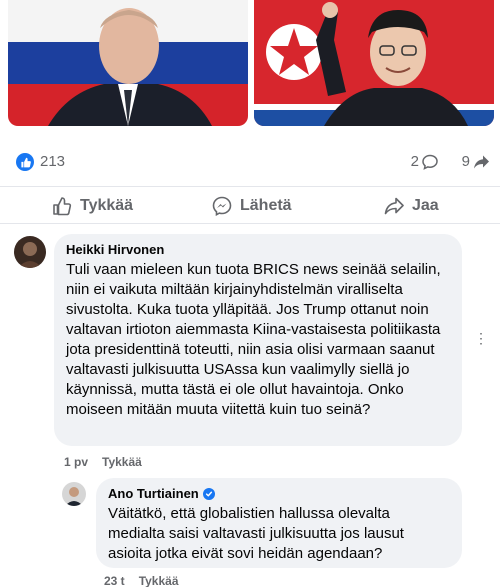 The width and height of the screenshot is (500, 587). I want to click on verified-badge-icon, so click(208, 494).